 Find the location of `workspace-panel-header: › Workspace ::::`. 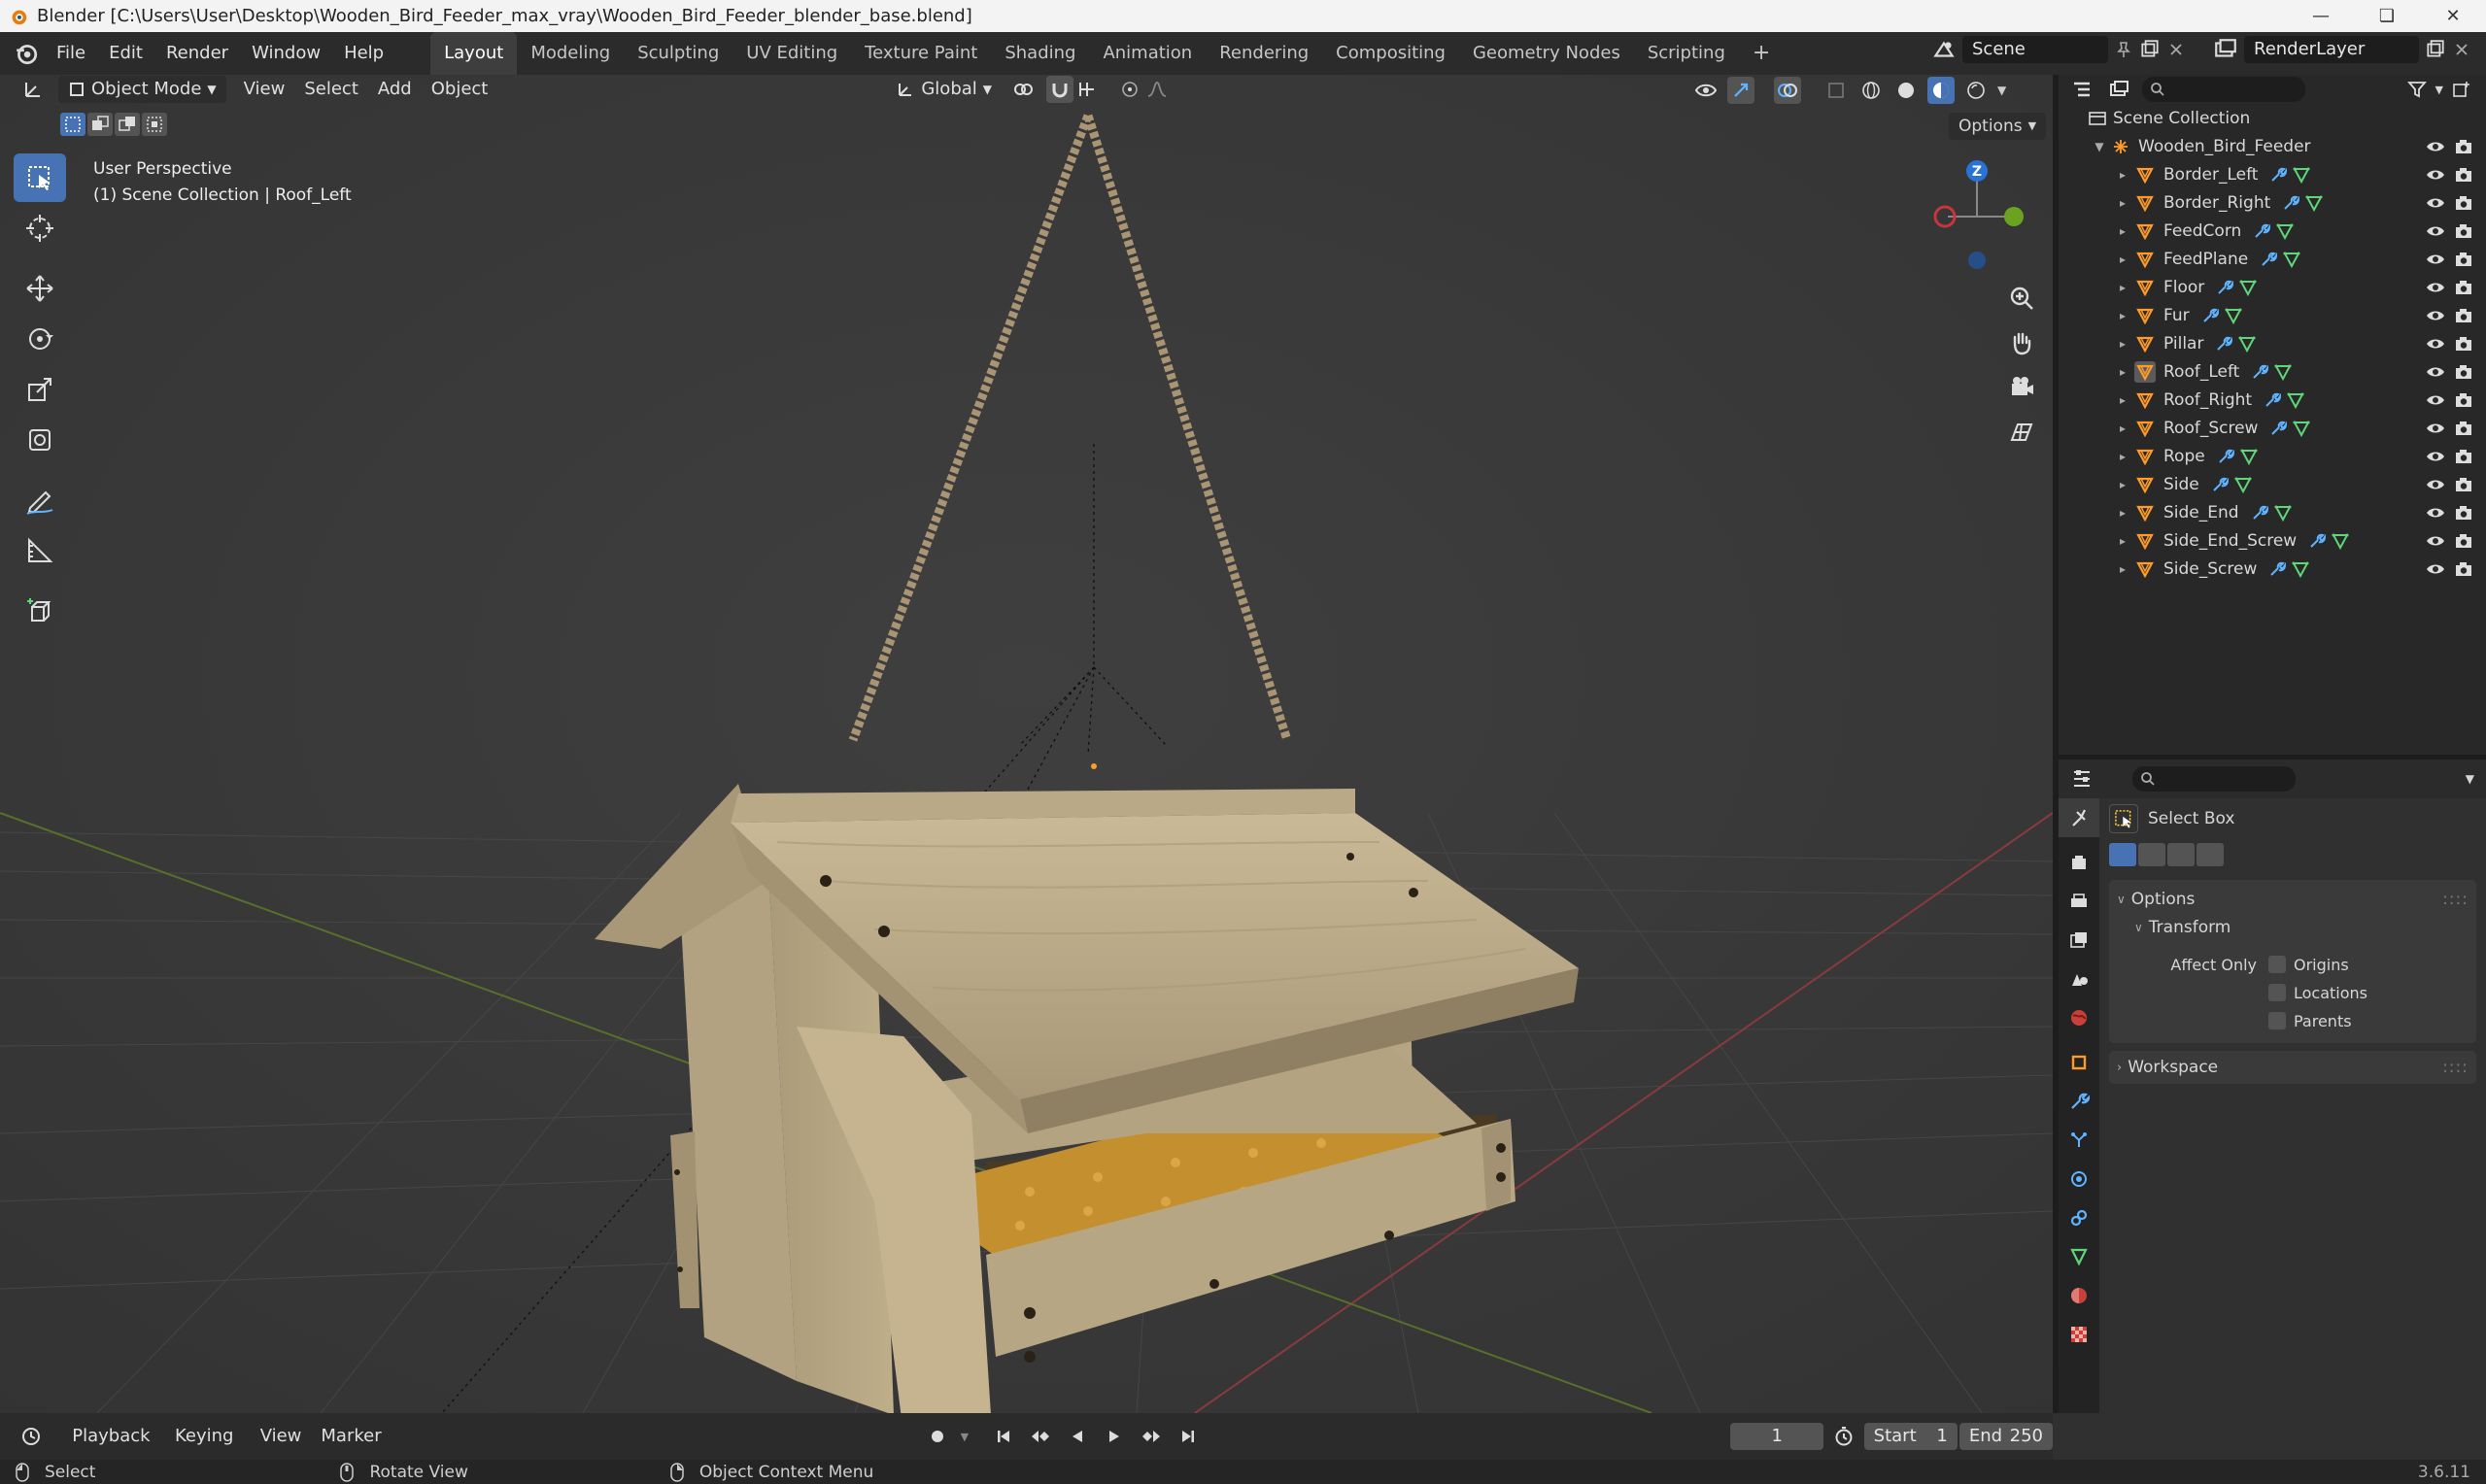

workspace-panel-header: › Workspace :::: is located at coordinates (2292, 1067).